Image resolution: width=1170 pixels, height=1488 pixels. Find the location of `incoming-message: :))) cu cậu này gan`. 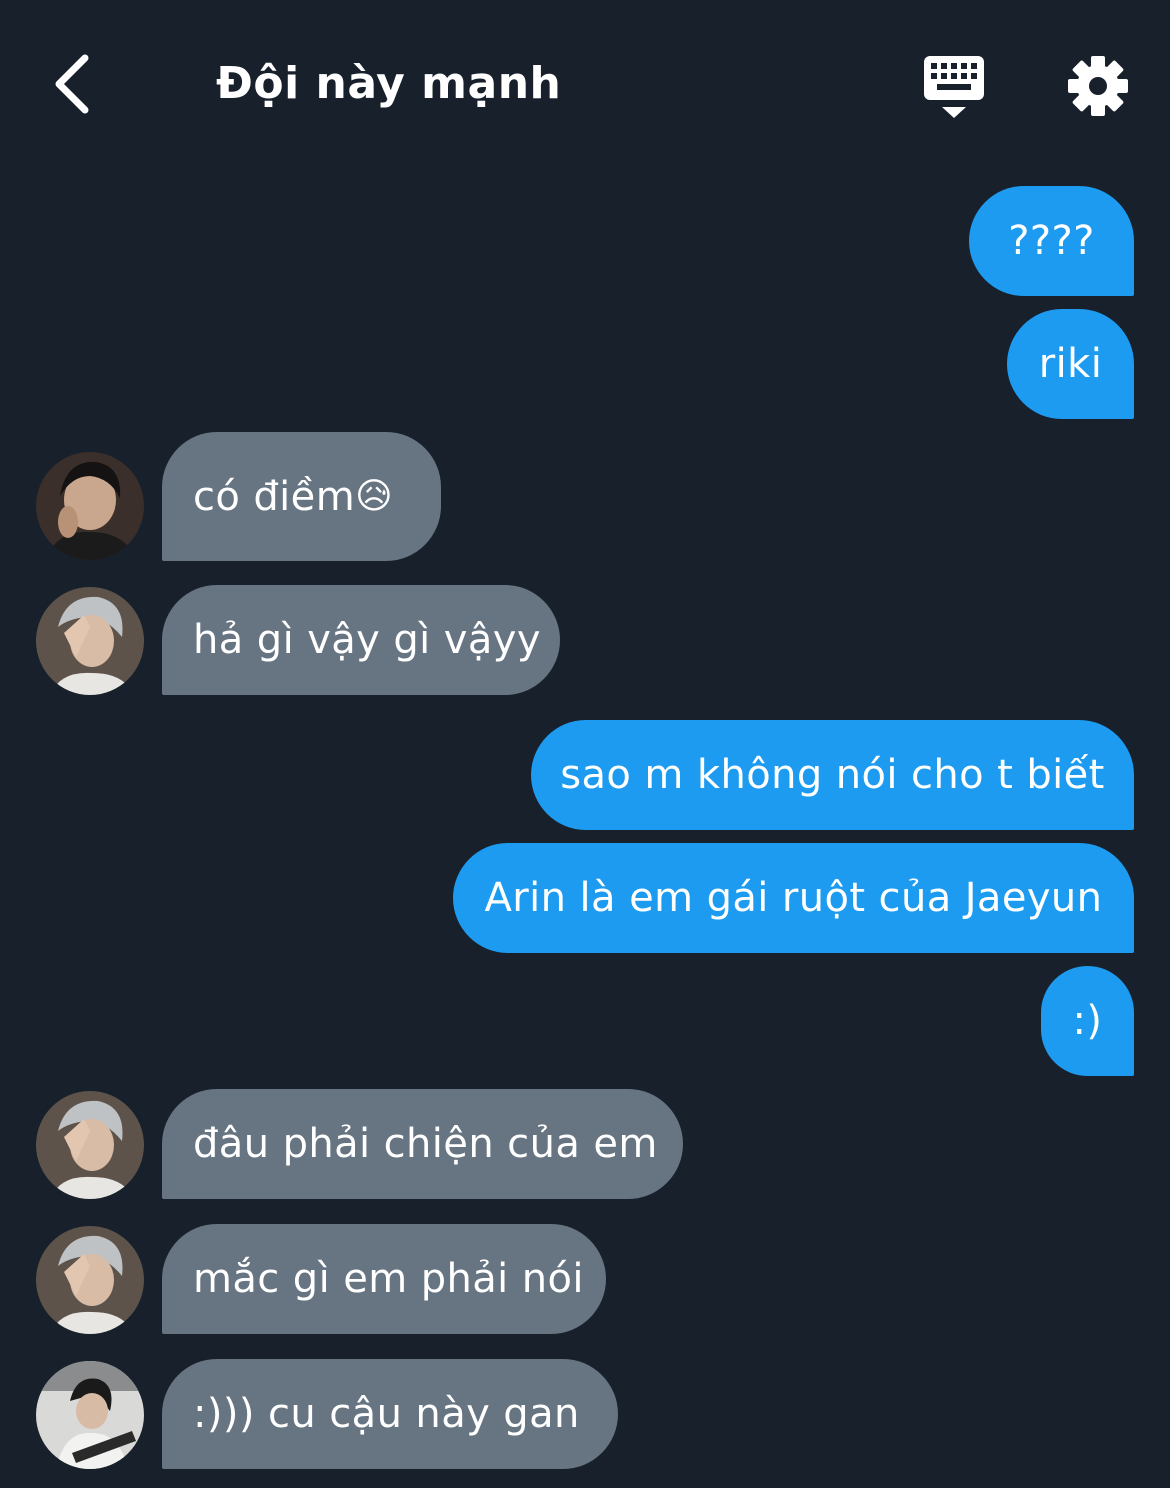

incoming-message: :))) cu cậu này gan is located at coordinates (390, 1414).